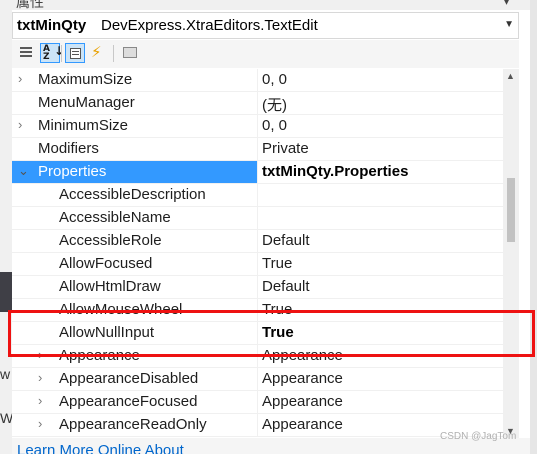 Image resolution: width=537 pixels, height=454 pixels. What do you see at coordinates (265, 54) in the screenshot?
I see `property-toolbar: AZ ↓ ⚡` at bounding box center [265, 54].